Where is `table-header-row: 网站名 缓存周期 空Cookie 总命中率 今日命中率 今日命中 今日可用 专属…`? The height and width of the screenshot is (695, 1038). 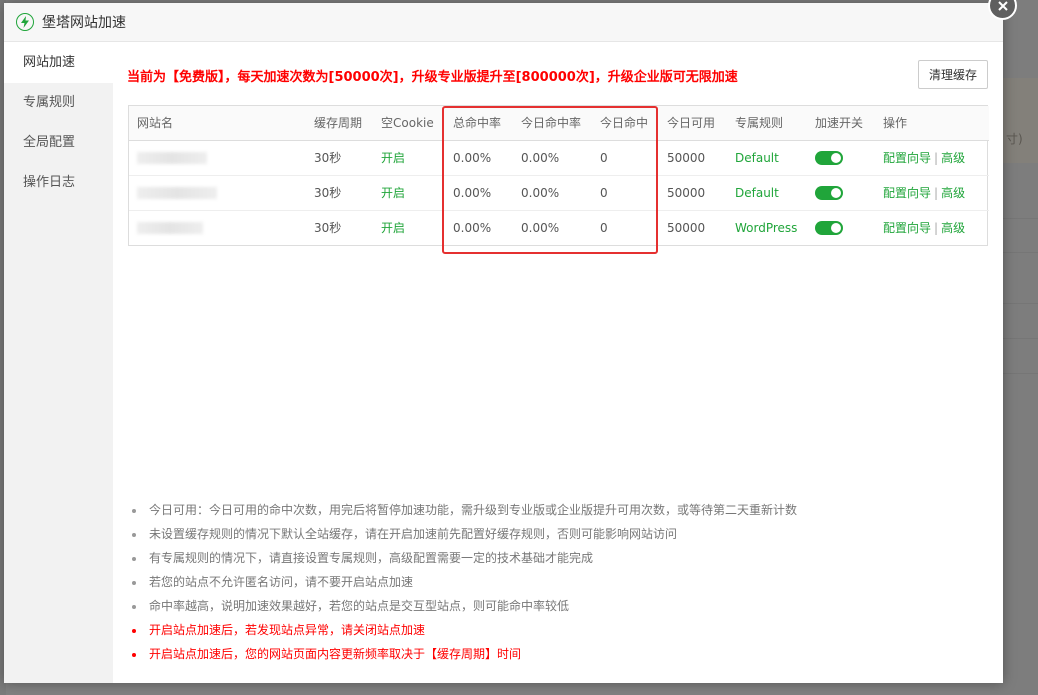 table-header-row: 网站名 缓存周期 空Cookie 总命中率 今日命中率 今日命中 今日可用 专属… is located at coordinates (559, 123).